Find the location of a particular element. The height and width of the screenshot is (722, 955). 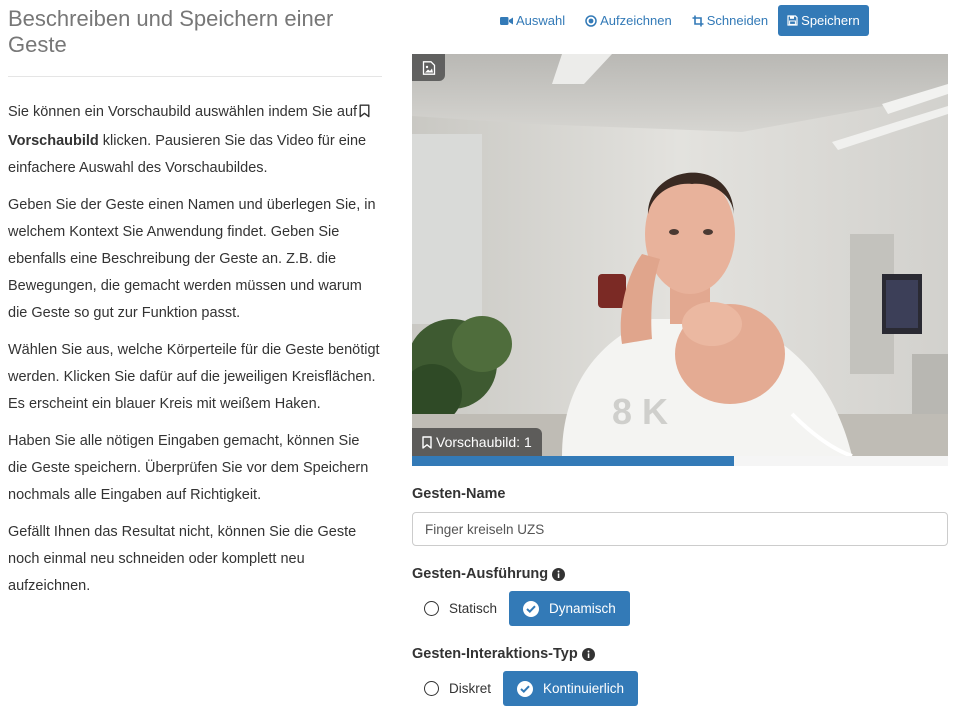

execution-label: Gesten-Ausführung is located at coordinates (680, 574).